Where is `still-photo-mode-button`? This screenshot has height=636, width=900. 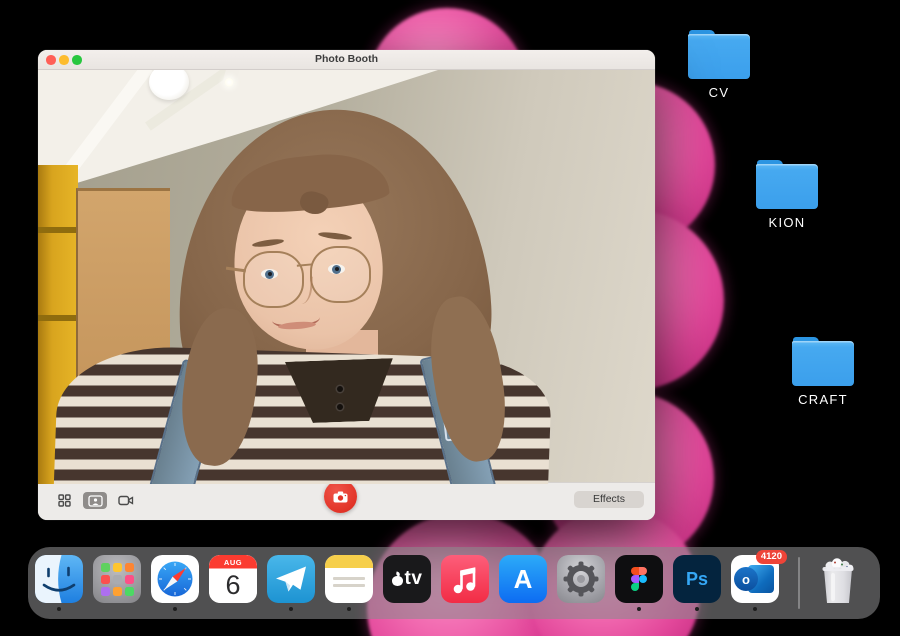 still-photo-mode-button is located at coordinates (95, 500).